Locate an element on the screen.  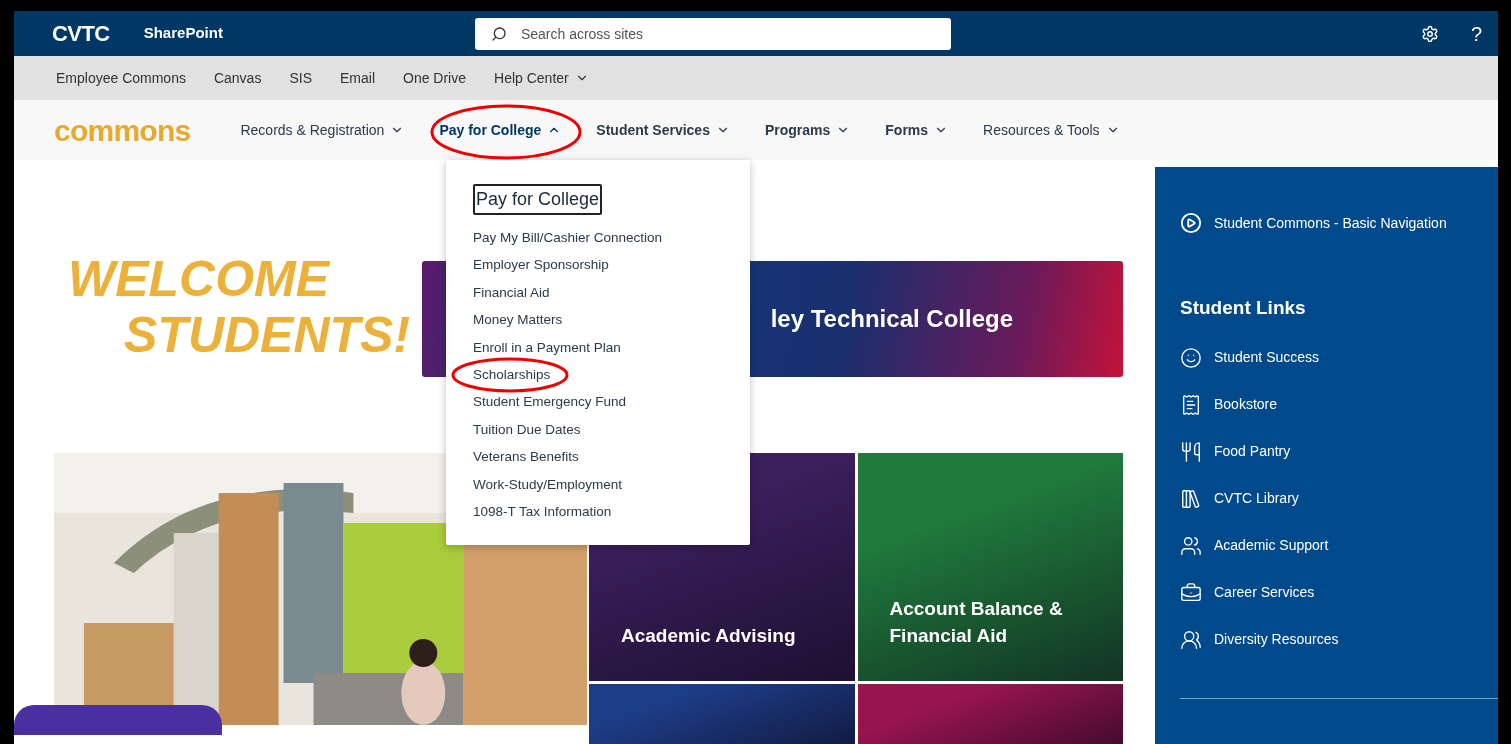
play-icon is located at coordinates (1191, 223).